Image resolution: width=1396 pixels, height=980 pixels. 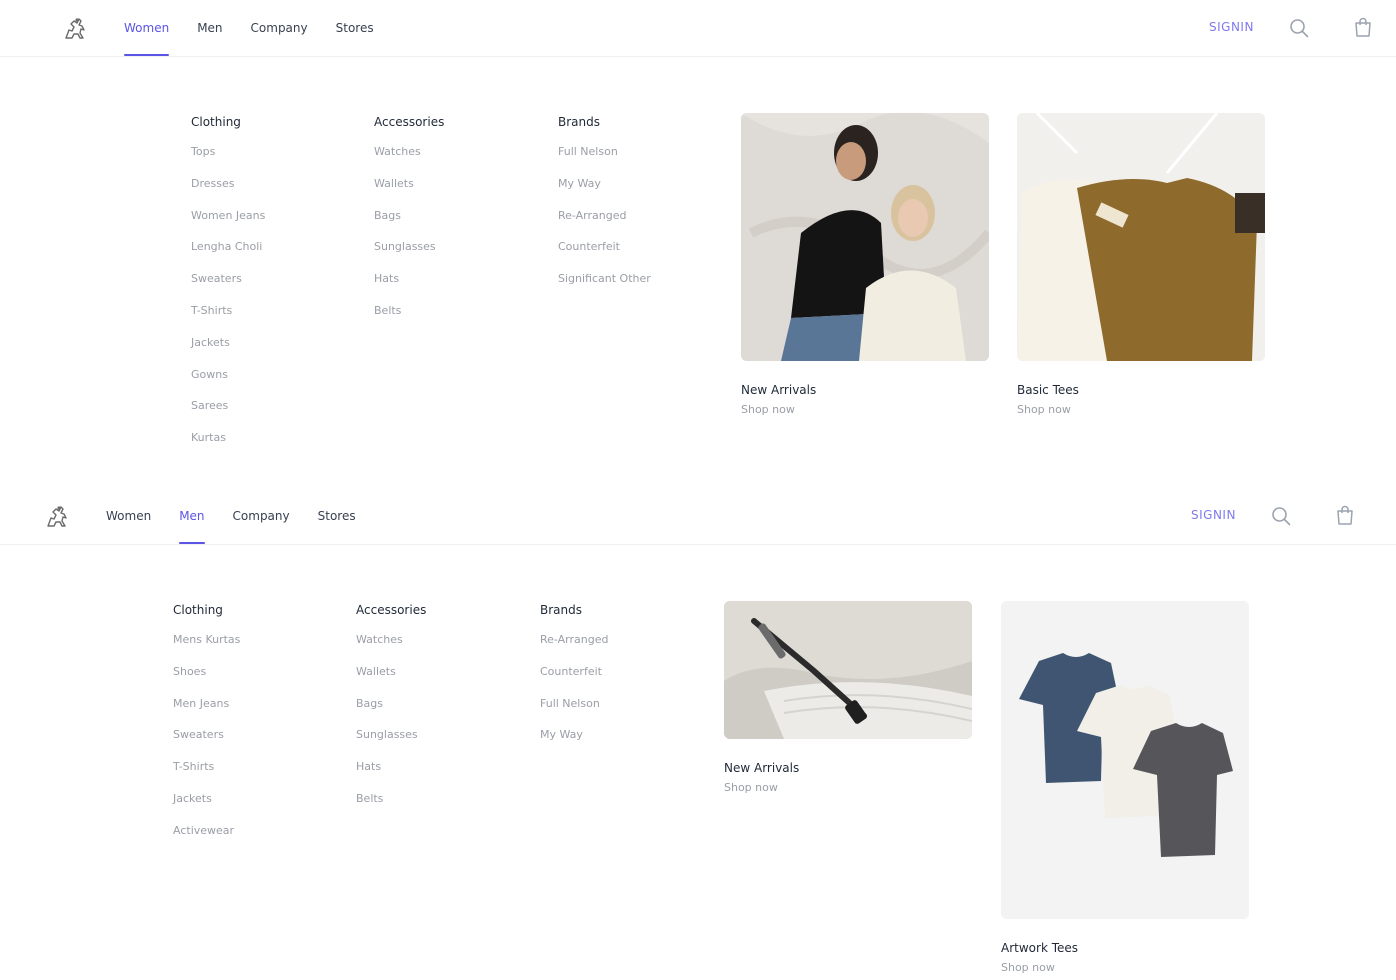 I want to click on category-link: Men Jeans, so click(x=258, y=712).